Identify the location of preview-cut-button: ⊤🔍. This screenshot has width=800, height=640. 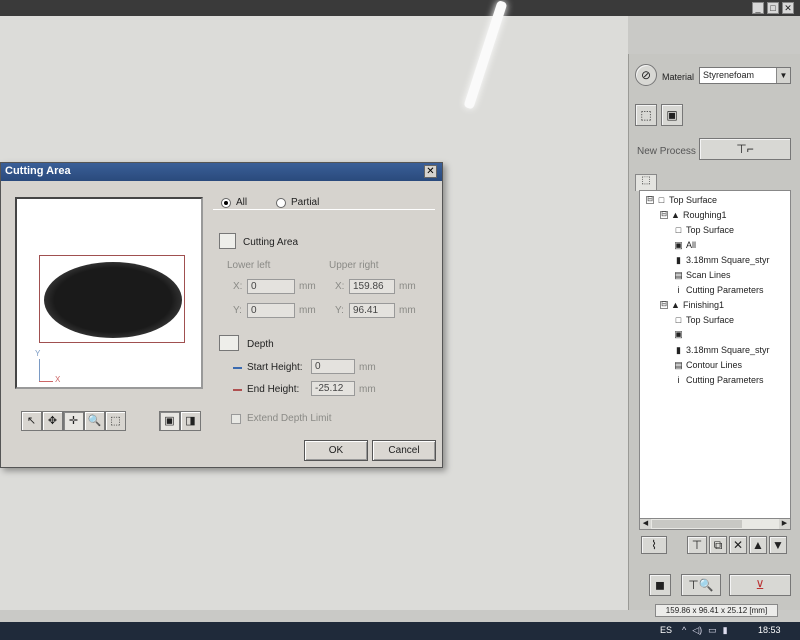
(701, 585).